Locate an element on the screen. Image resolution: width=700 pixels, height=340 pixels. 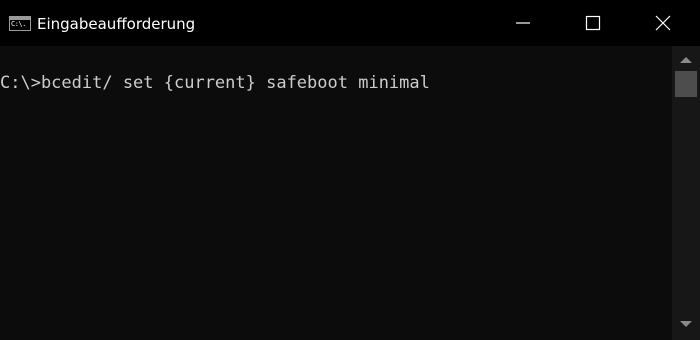
maximize-icon is located at coordinates (593, 23).